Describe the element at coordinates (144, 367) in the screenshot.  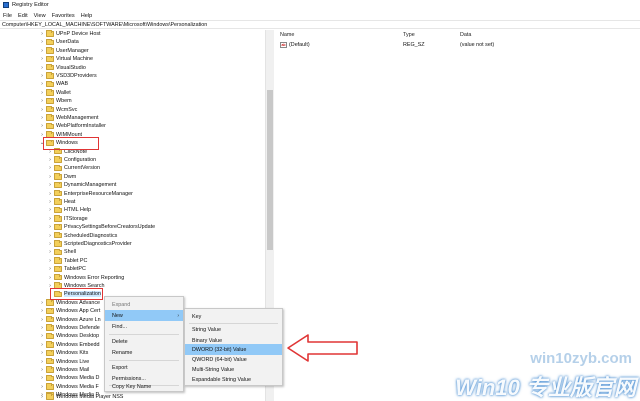
I see `menu-item-export: Export` at that location.